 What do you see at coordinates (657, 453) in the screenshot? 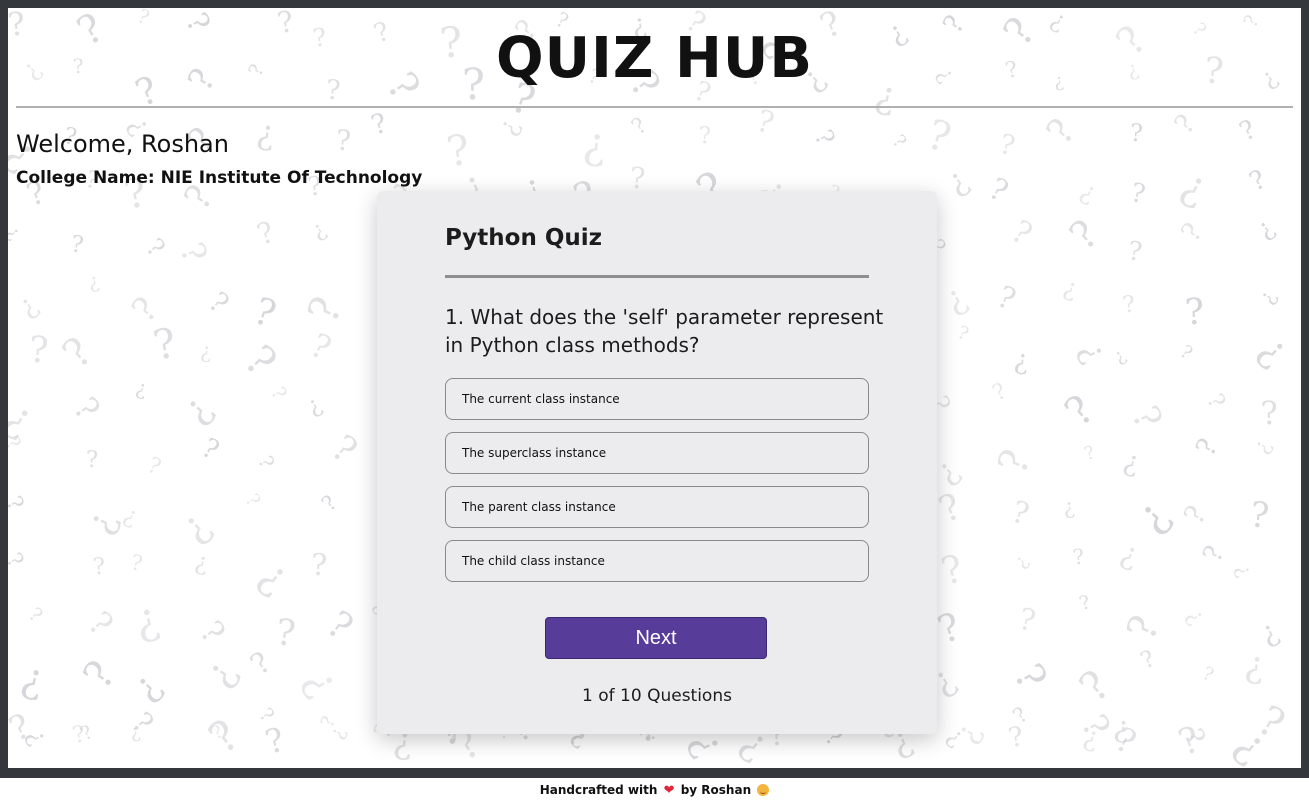
I see `option-2: The superclass instance` at bounding box center [657, 453].